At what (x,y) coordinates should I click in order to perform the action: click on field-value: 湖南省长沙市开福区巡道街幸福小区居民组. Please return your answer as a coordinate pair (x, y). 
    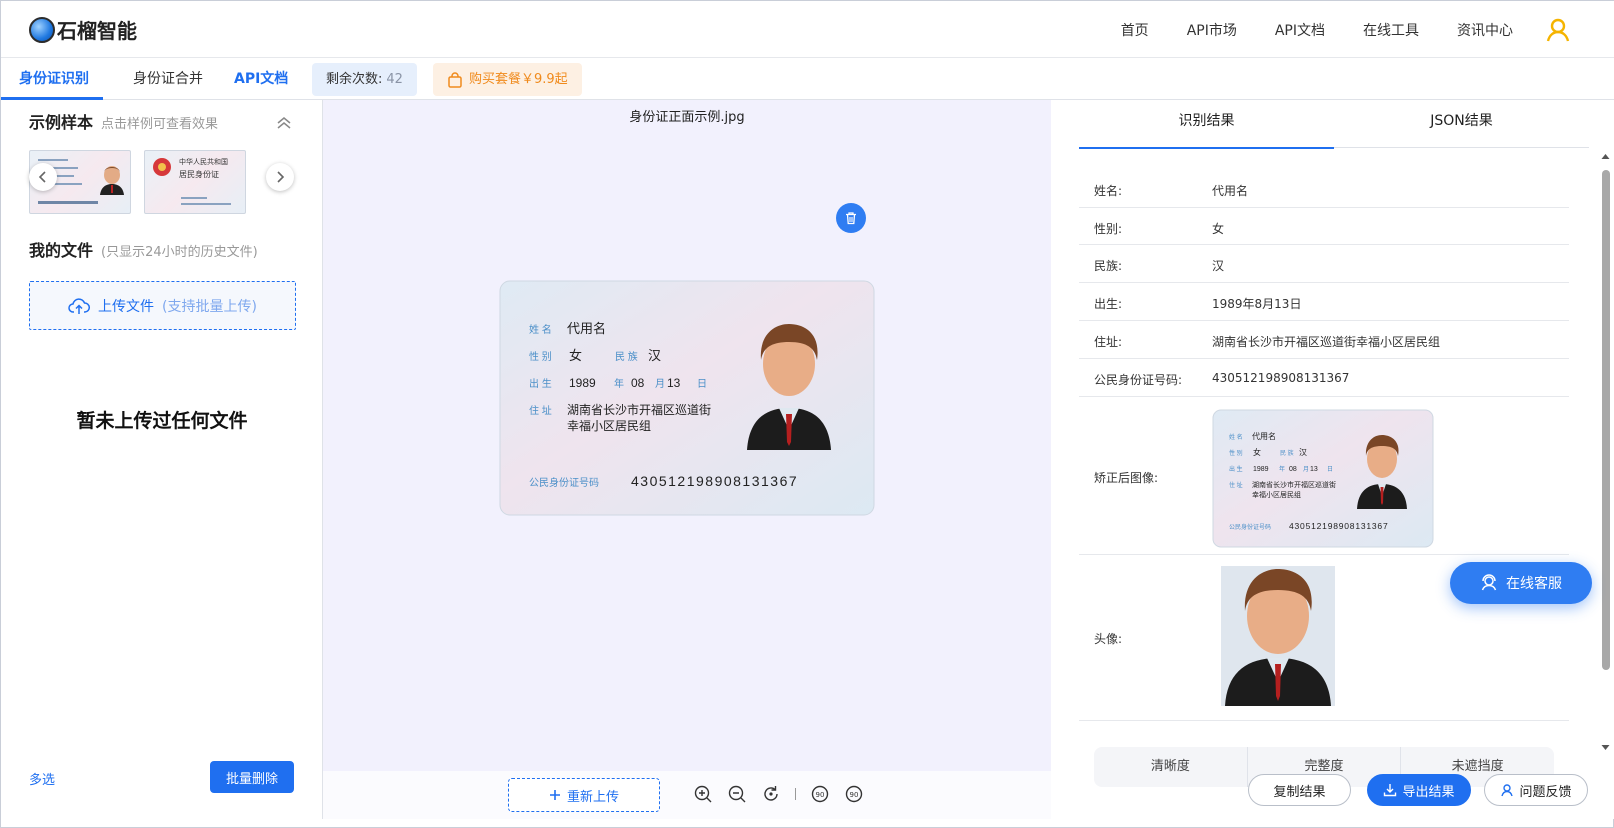
    Looking at the image, I should click on (1326, 342).